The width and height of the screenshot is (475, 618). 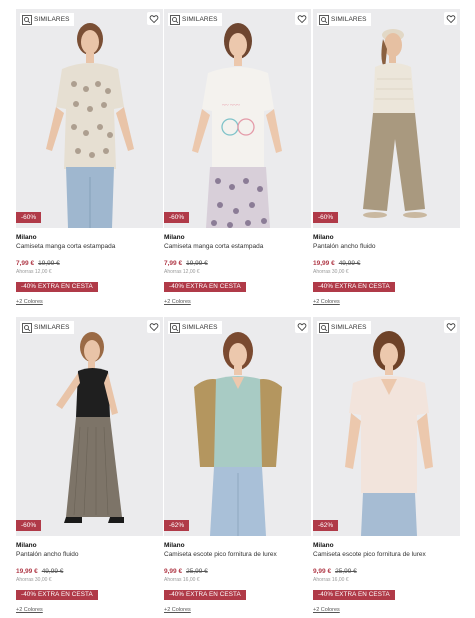 I want to click on product-image: ~~ ~~~ SIMILARES -60%, so click(x=237, y=118).